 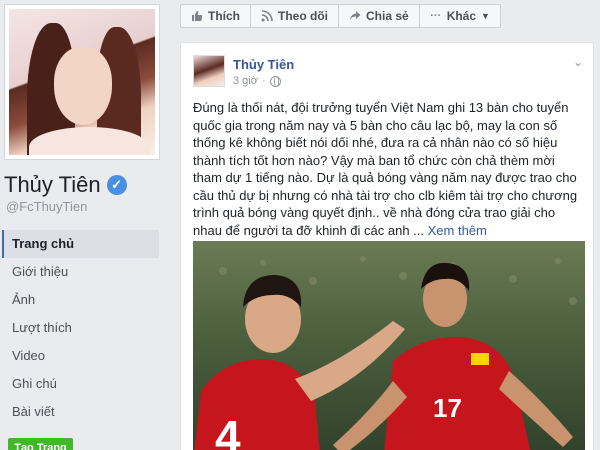 What do you see at coordinates (46, 206) in the screenshot?
I see `page-handle: @FcThuyTien` at bounding box center [46, 206].